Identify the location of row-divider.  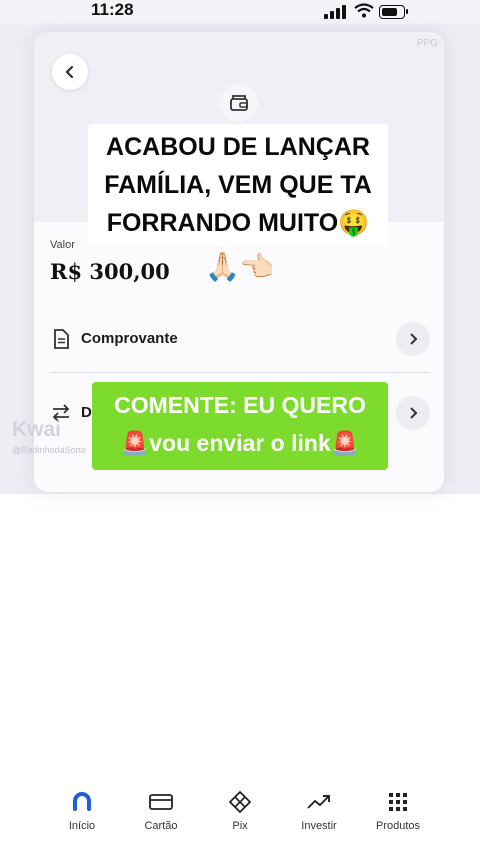
(240, 372).